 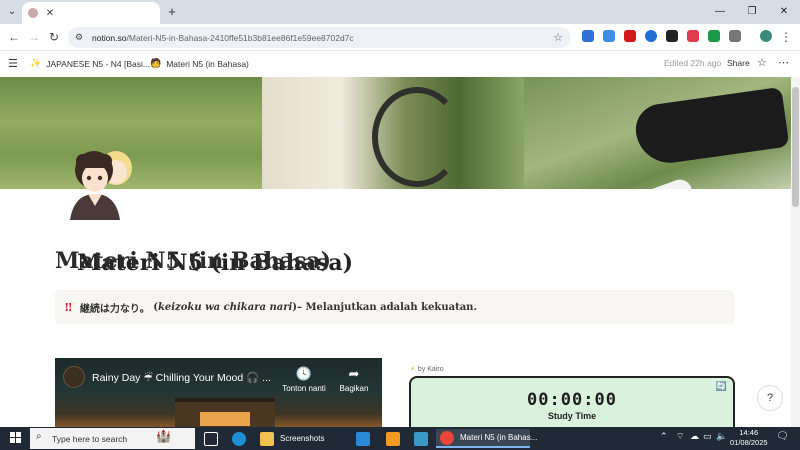 I want to click on extension-bookmark-icon, so click(x=630, y=36).